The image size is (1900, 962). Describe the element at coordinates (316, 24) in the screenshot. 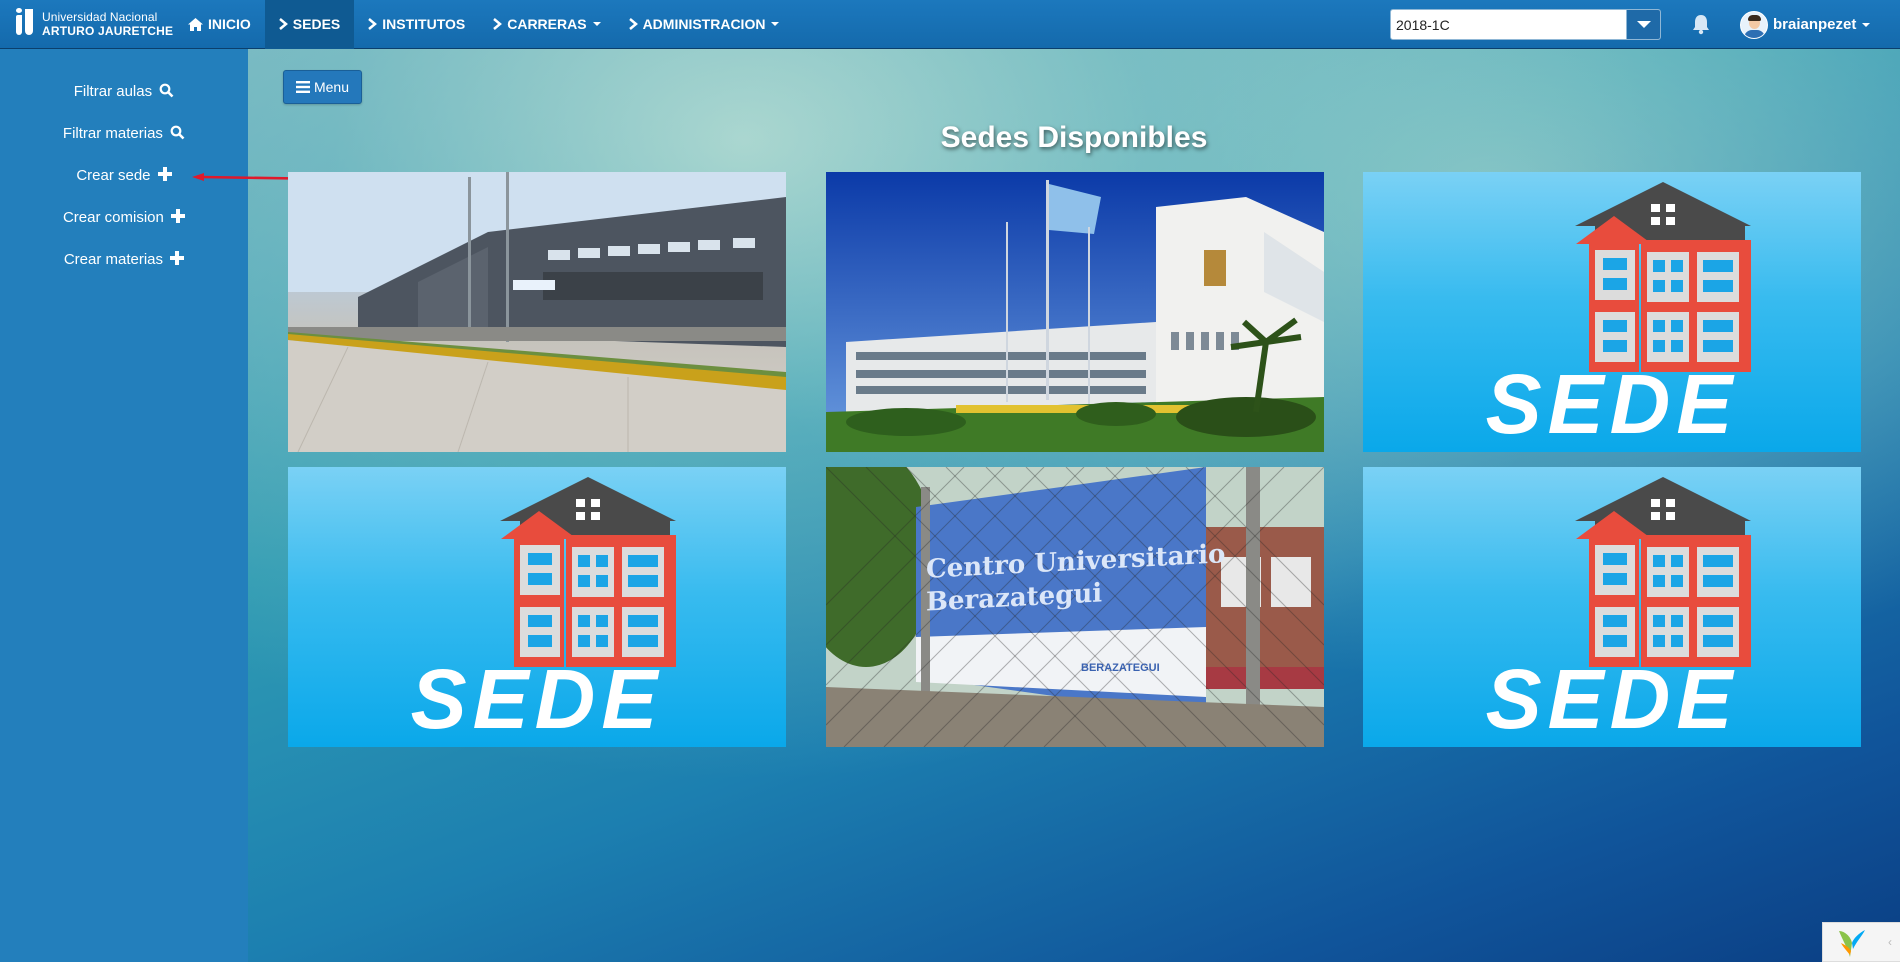

I see `nav-item-label: SEDES` at that location.